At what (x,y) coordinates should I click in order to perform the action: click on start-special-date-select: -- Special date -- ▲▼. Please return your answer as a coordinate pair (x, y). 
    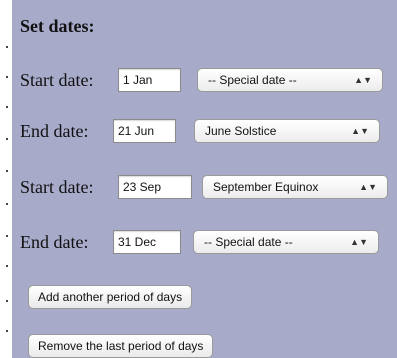
    Looking at the image, I should click on (290, 80).